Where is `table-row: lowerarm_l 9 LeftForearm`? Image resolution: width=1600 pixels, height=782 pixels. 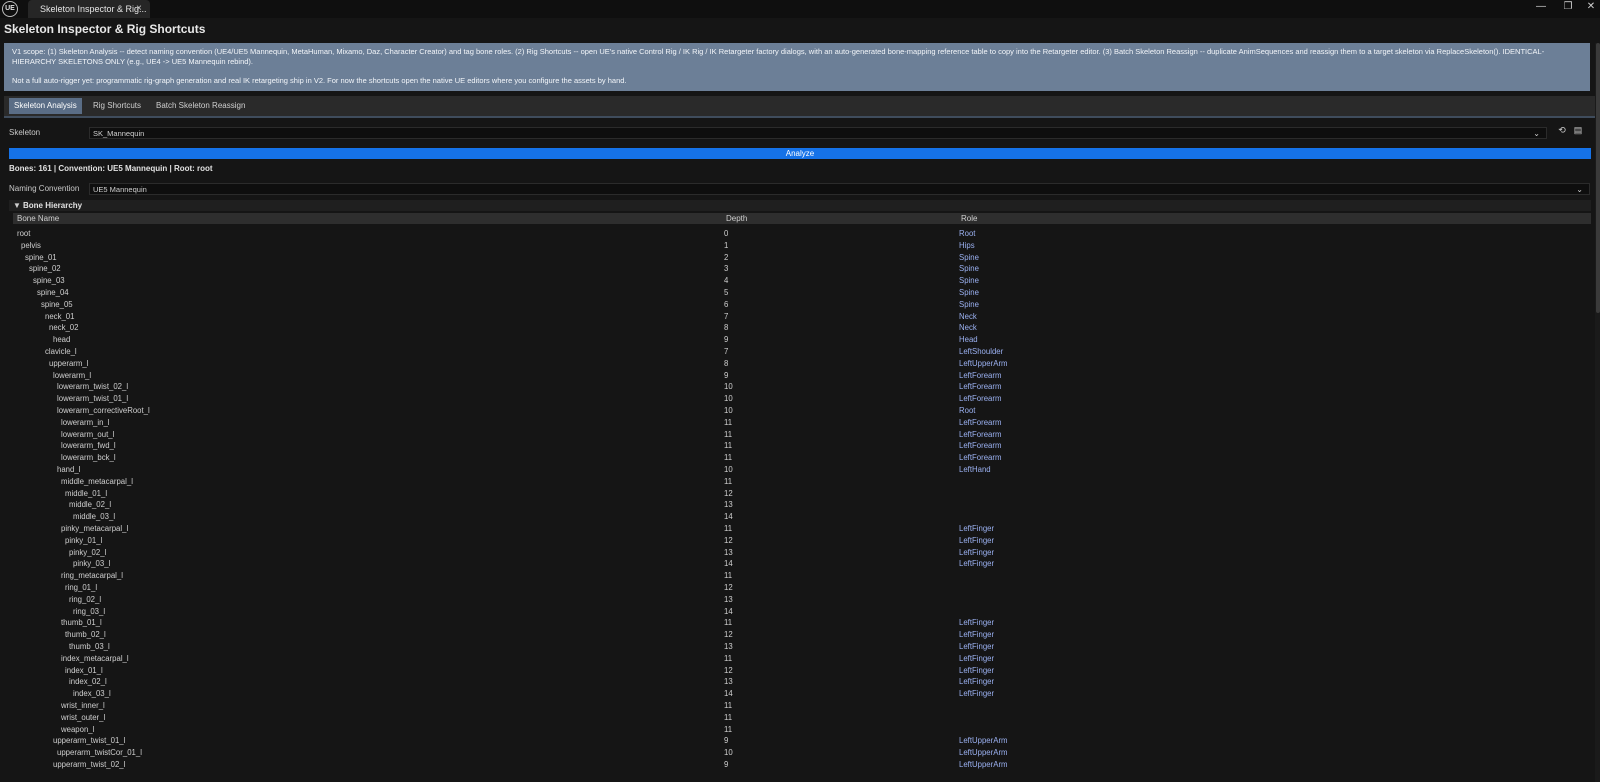 table-row: lowerarm_l 9 LeftForearm is located at coordinates (795, 377).